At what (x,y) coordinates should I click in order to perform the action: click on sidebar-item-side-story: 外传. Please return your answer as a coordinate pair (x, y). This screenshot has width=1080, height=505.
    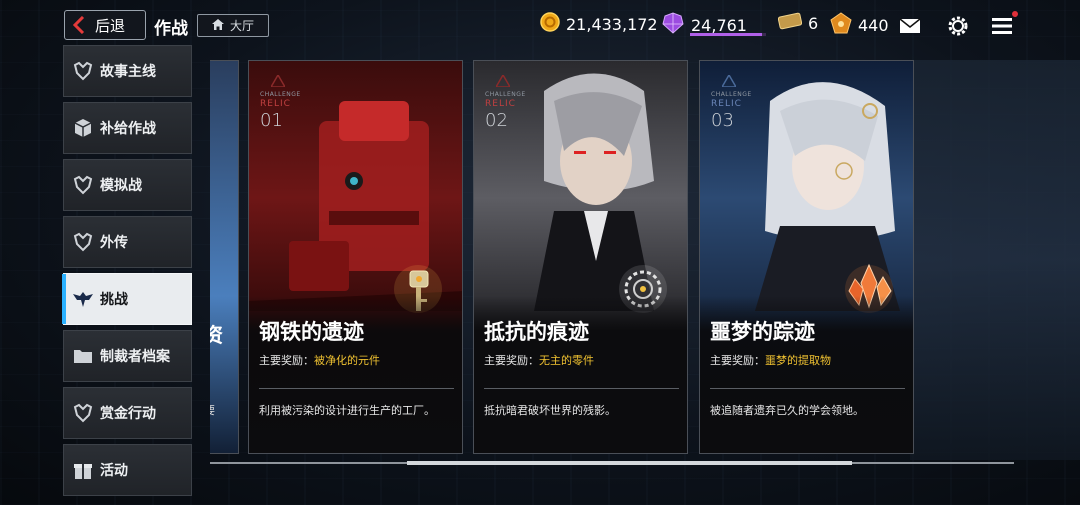
    Looking at the image, I should click on (127, 242).